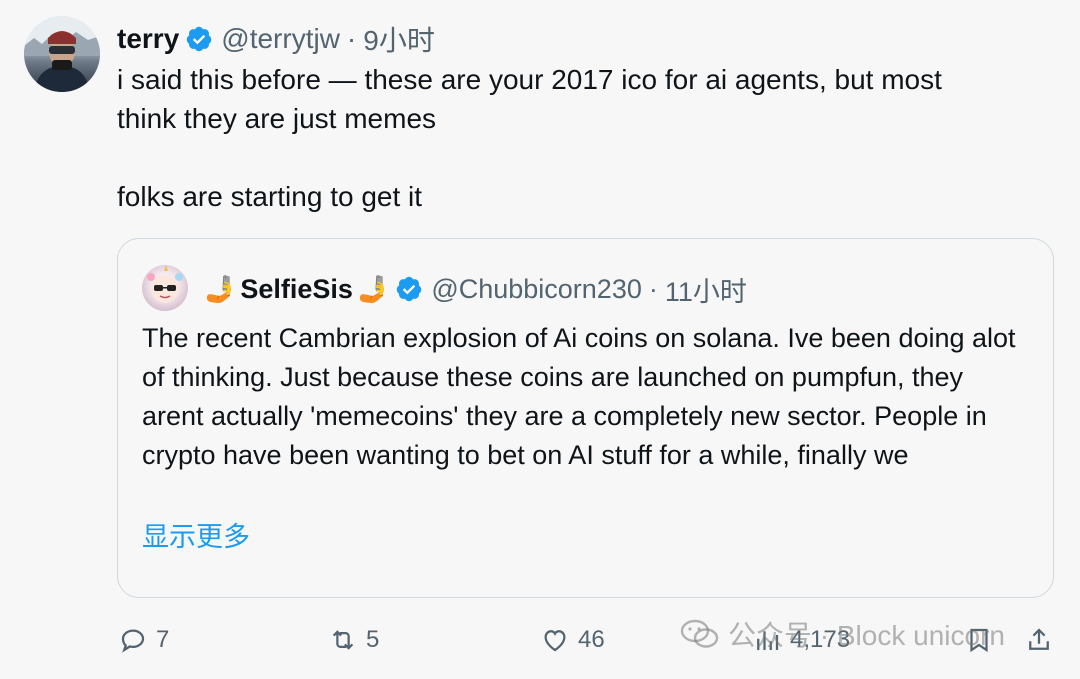 This screenshot has width=1080, height=679. Describe the element at coordinates (536, 289) in the screenshot. I see `quoted-author-handle: @Chubbicorn230` at that location.